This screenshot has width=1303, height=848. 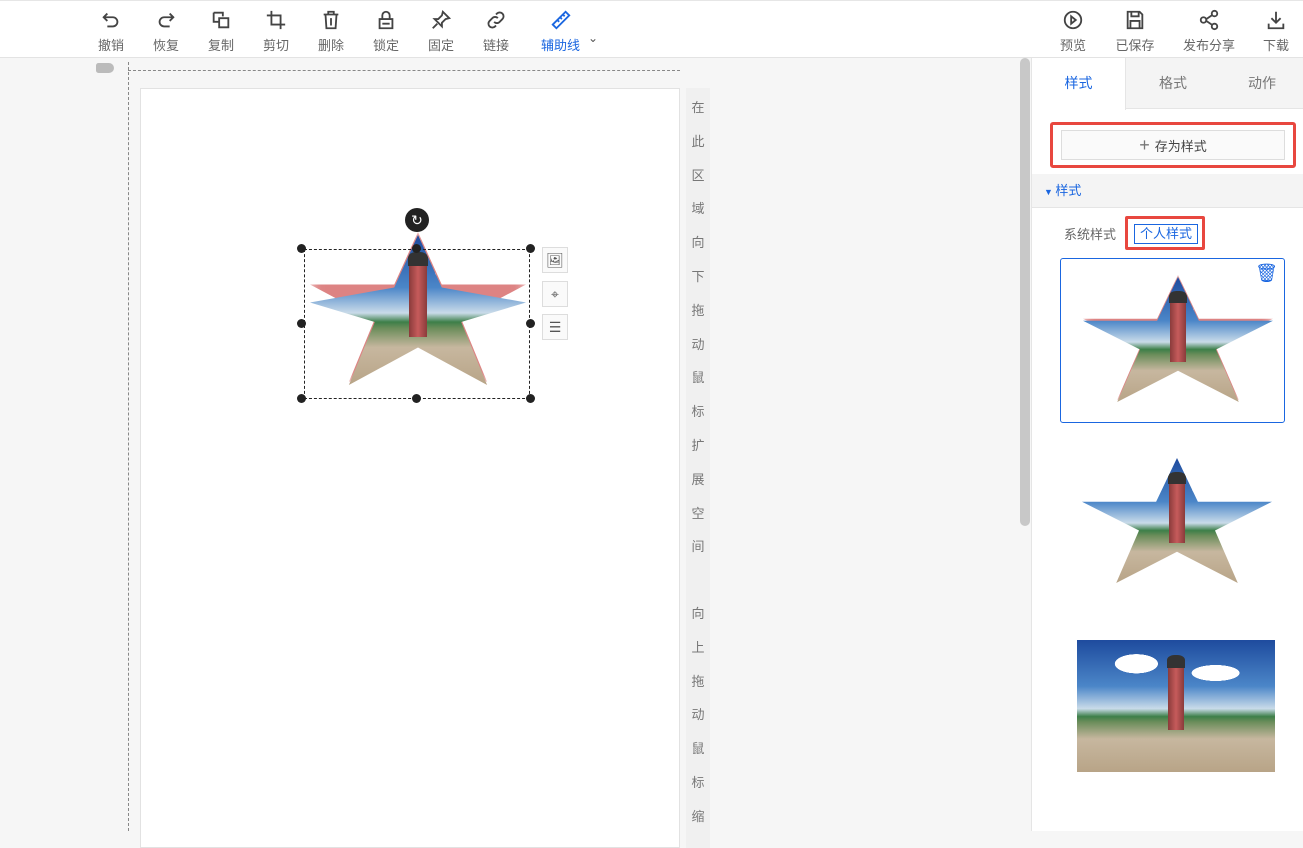 What do you see at coordinates (166, 20) in the screenshot?
I see `redo-icon` at bounding box center [166, 20].